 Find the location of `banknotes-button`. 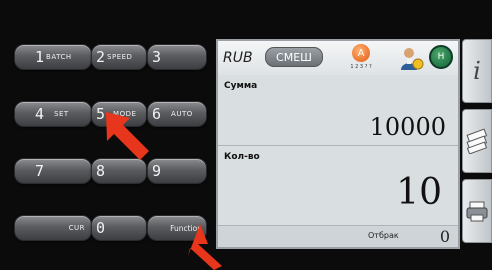

banknotes-button is located at coordinates (477, 141).